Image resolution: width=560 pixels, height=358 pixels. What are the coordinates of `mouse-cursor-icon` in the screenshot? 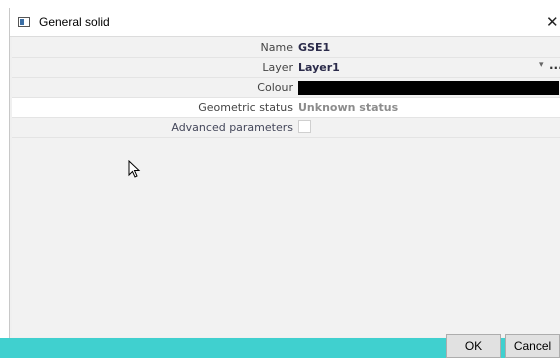 It's located at (134, 169).